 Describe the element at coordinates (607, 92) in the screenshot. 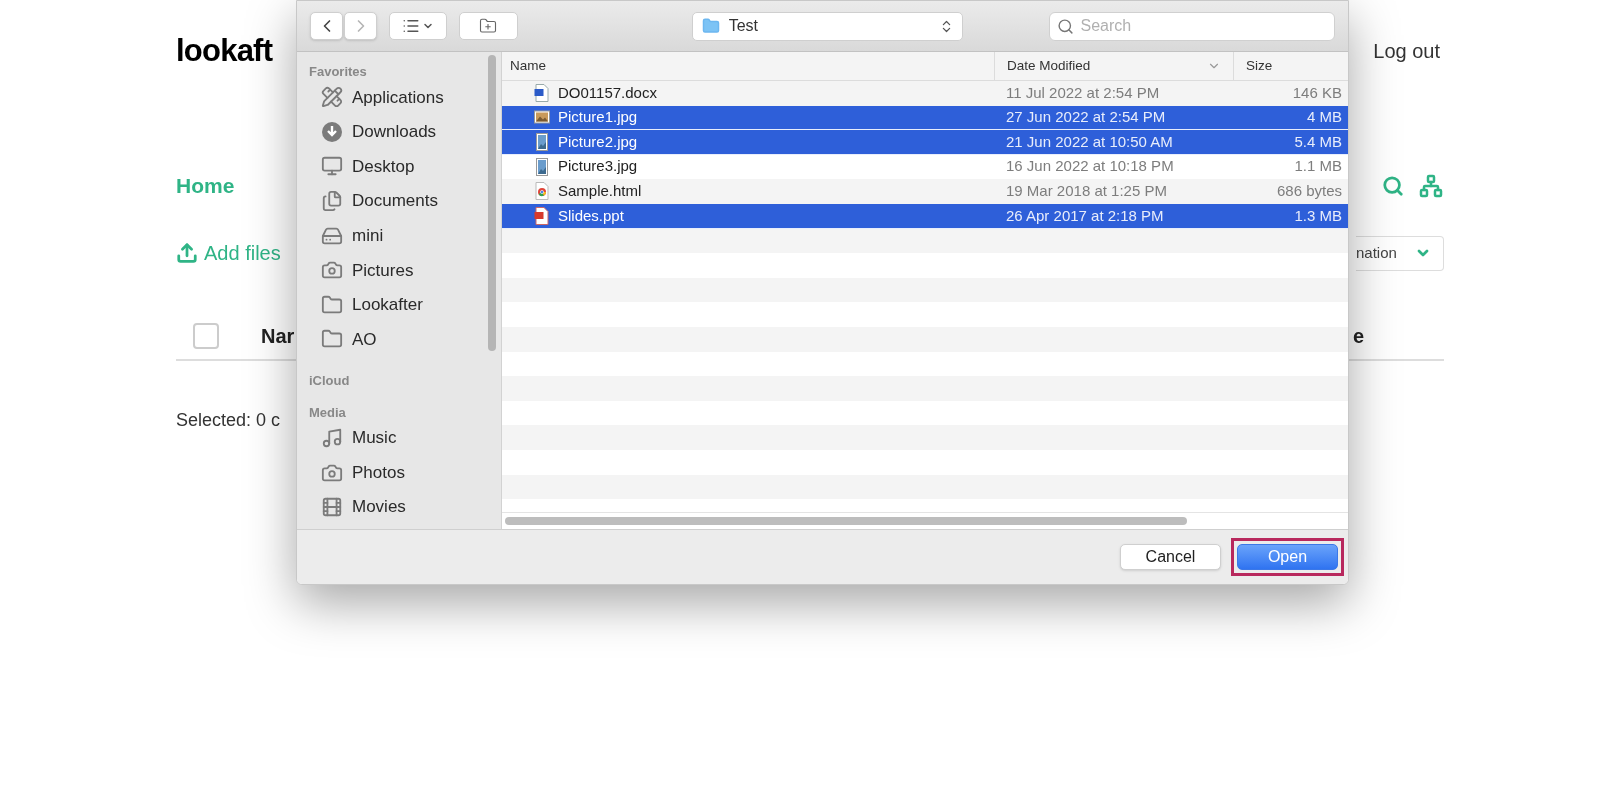

I see `file-name: DO01157.docx` at that location.